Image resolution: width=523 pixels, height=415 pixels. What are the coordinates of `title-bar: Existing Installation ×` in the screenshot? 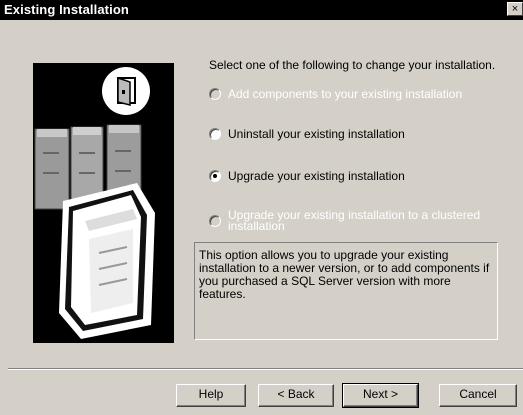 It's located at (261, 10).